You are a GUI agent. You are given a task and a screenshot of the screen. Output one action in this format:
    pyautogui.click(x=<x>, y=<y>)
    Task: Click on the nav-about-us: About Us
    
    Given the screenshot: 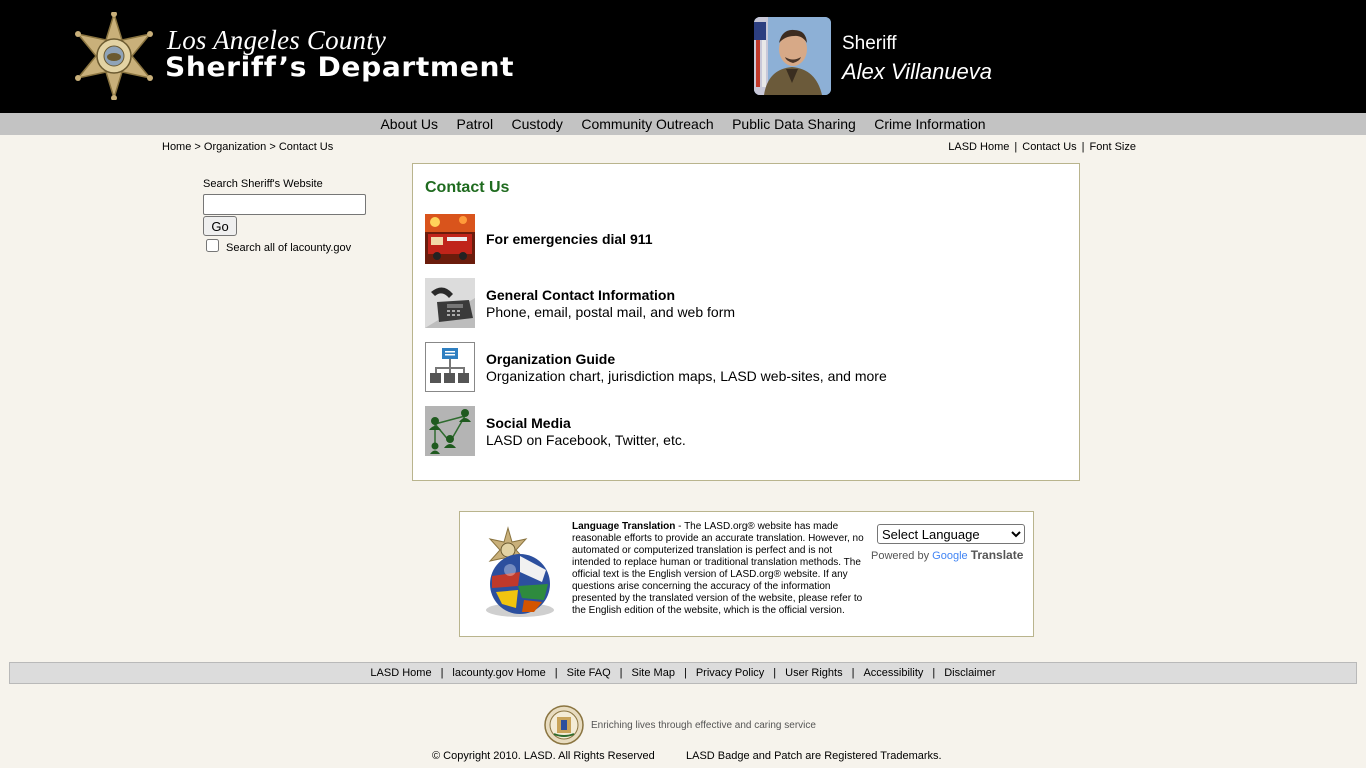 What is the action you would take?
    pyautogui.click(x=409, y=124)
    